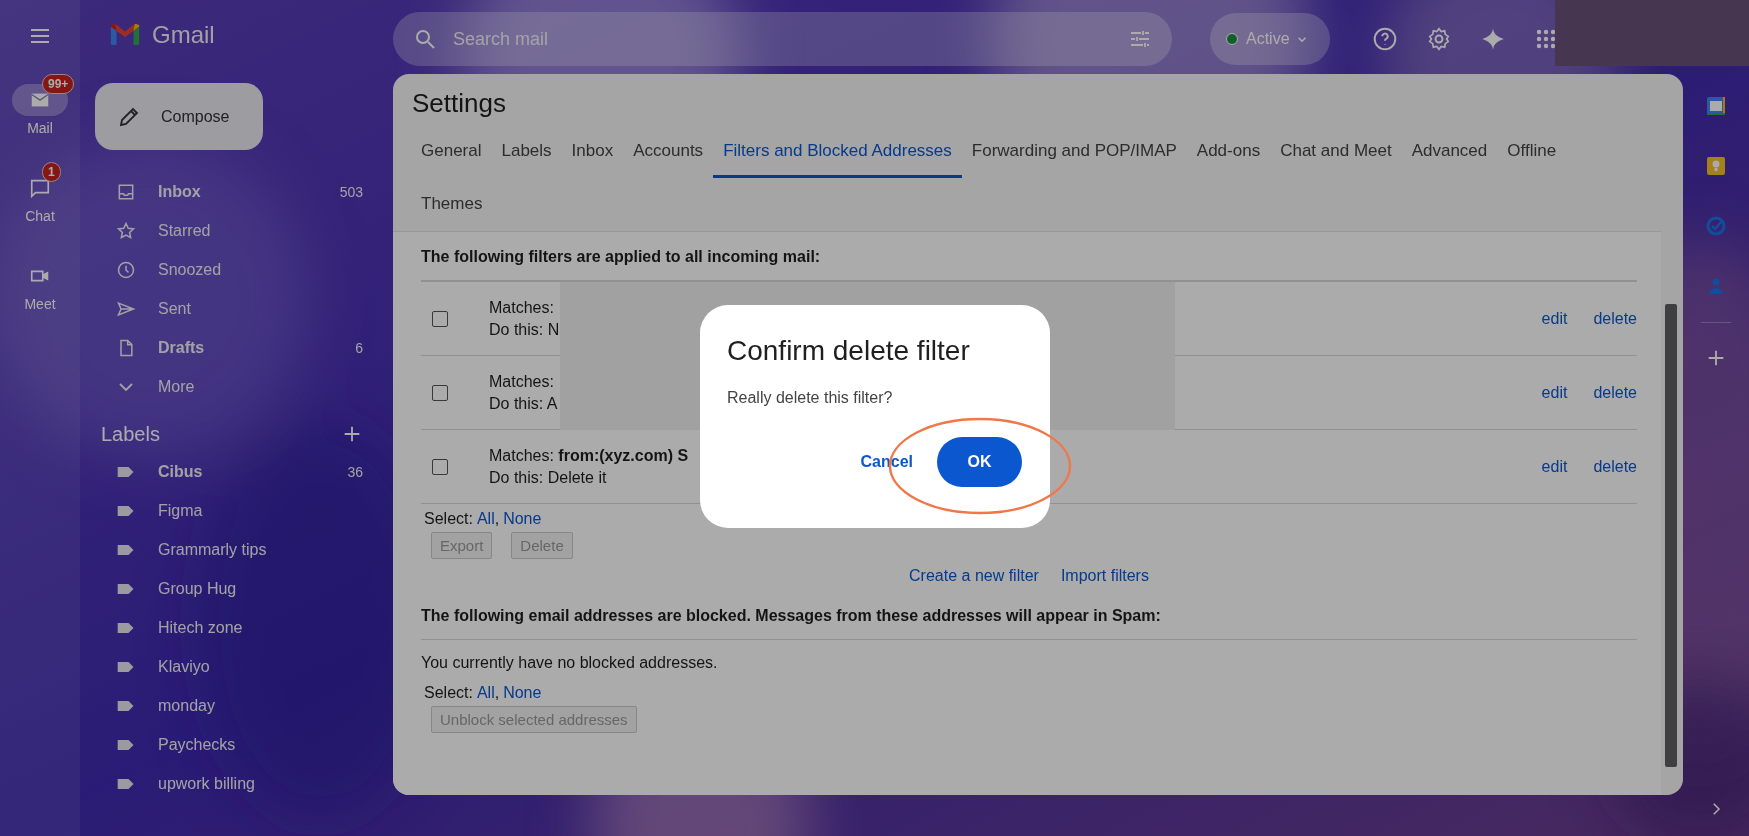  What do you see at coordinates (236, 666) in the screenshot?
I see `label-item: Klaviyo` at bounding box center [236, 666].